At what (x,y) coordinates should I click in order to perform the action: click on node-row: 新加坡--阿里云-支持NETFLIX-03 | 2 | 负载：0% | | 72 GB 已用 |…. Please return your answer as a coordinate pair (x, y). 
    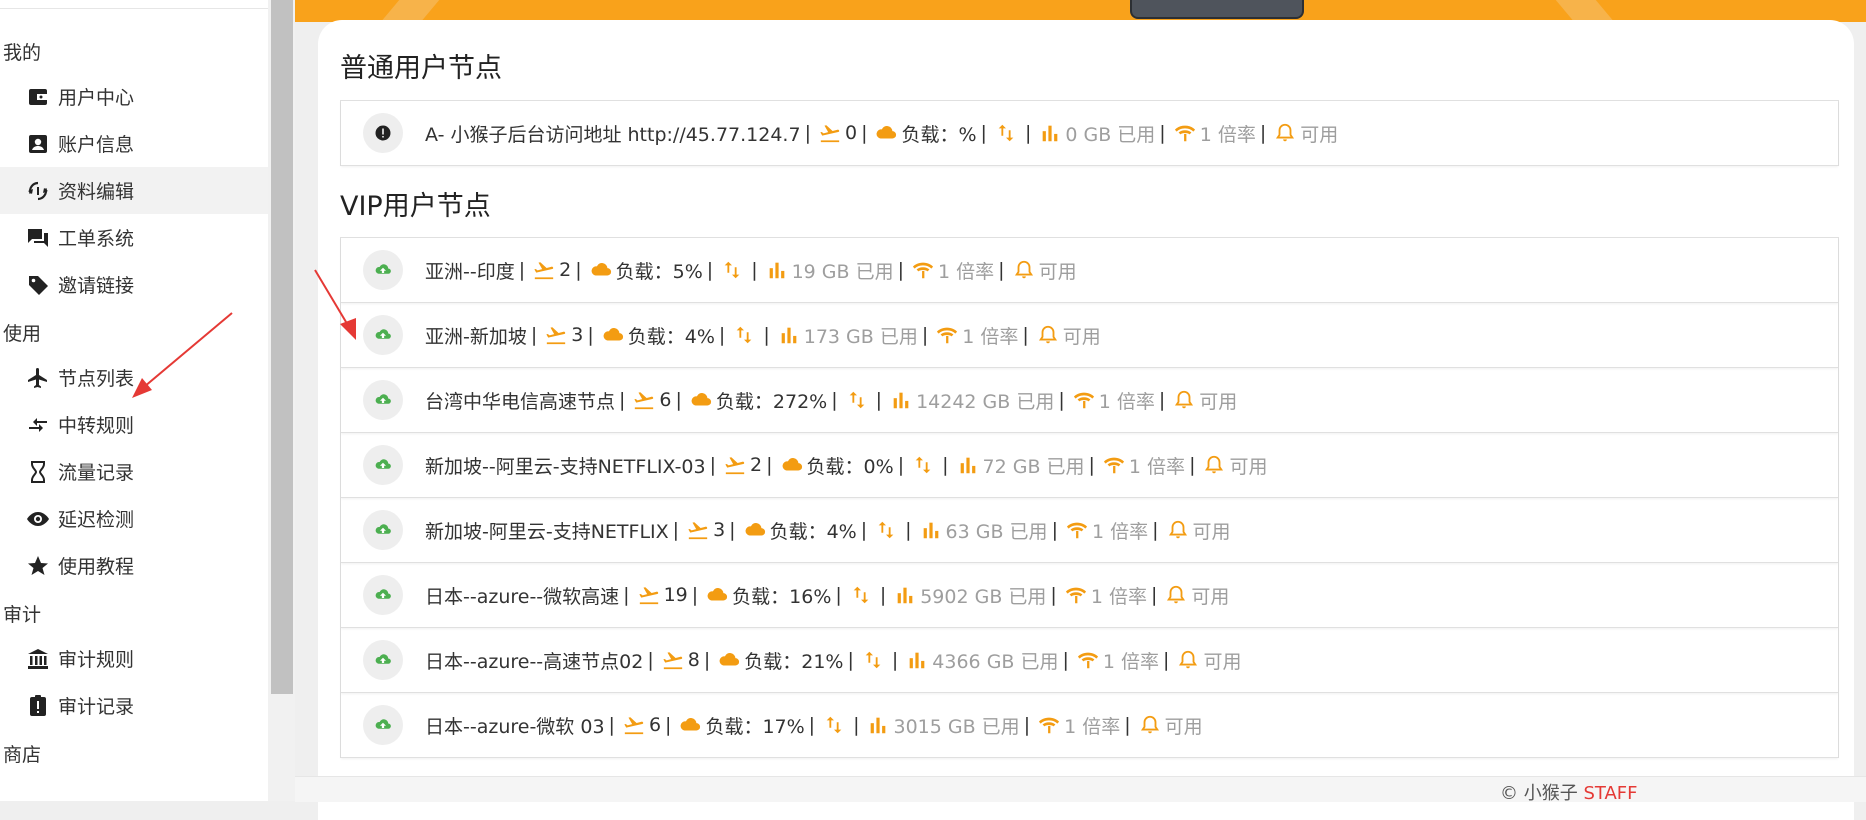
    Looking at the image, I should click on (1089, 465).